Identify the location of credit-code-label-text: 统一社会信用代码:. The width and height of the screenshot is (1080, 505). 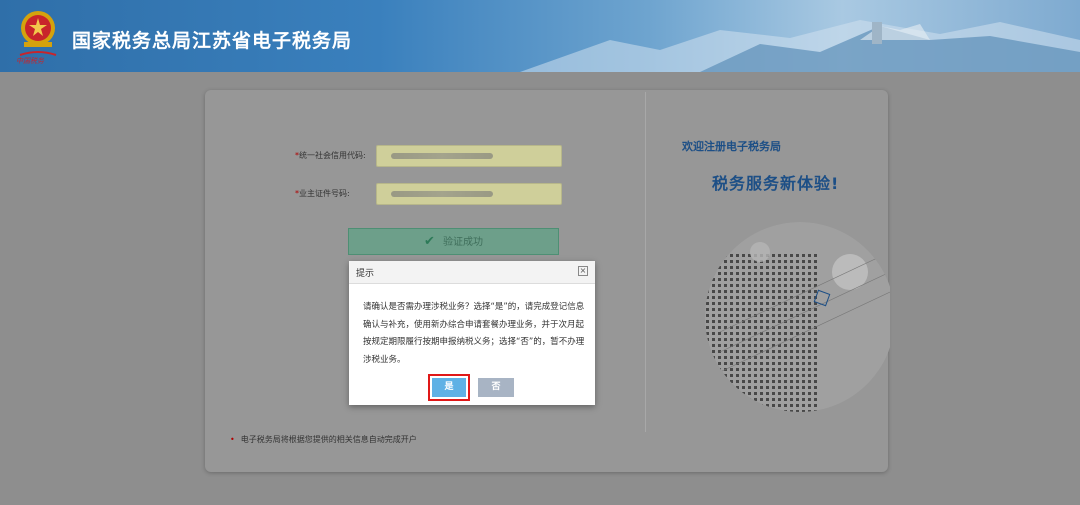
(332, 155).